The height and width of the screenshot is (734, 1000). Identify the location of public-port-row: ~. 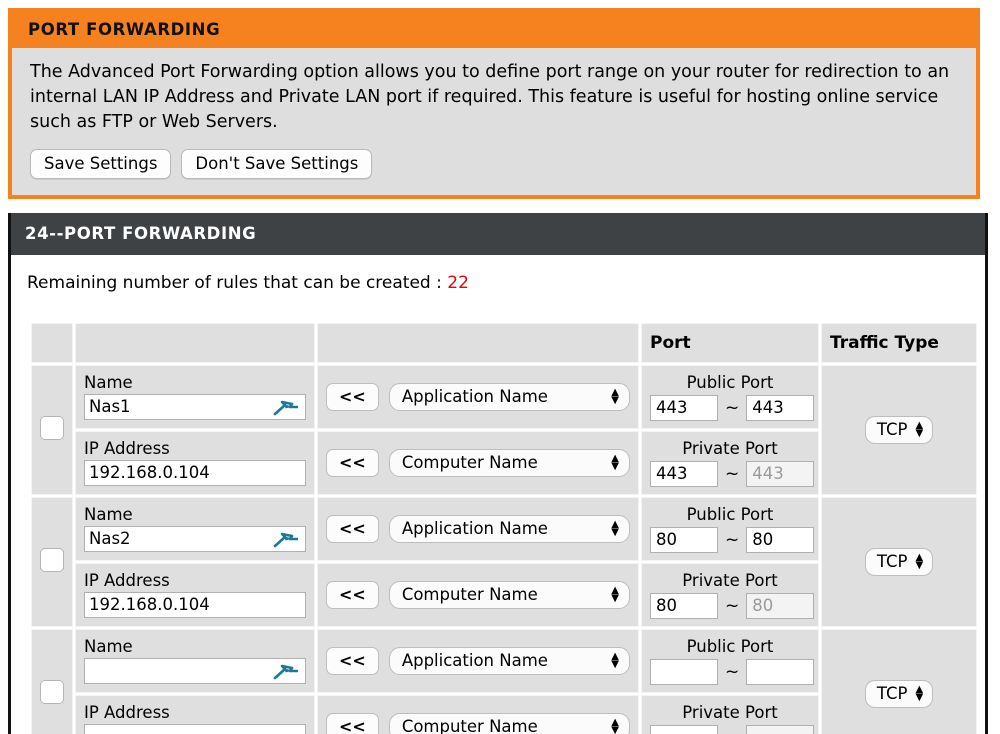
(732, 672).